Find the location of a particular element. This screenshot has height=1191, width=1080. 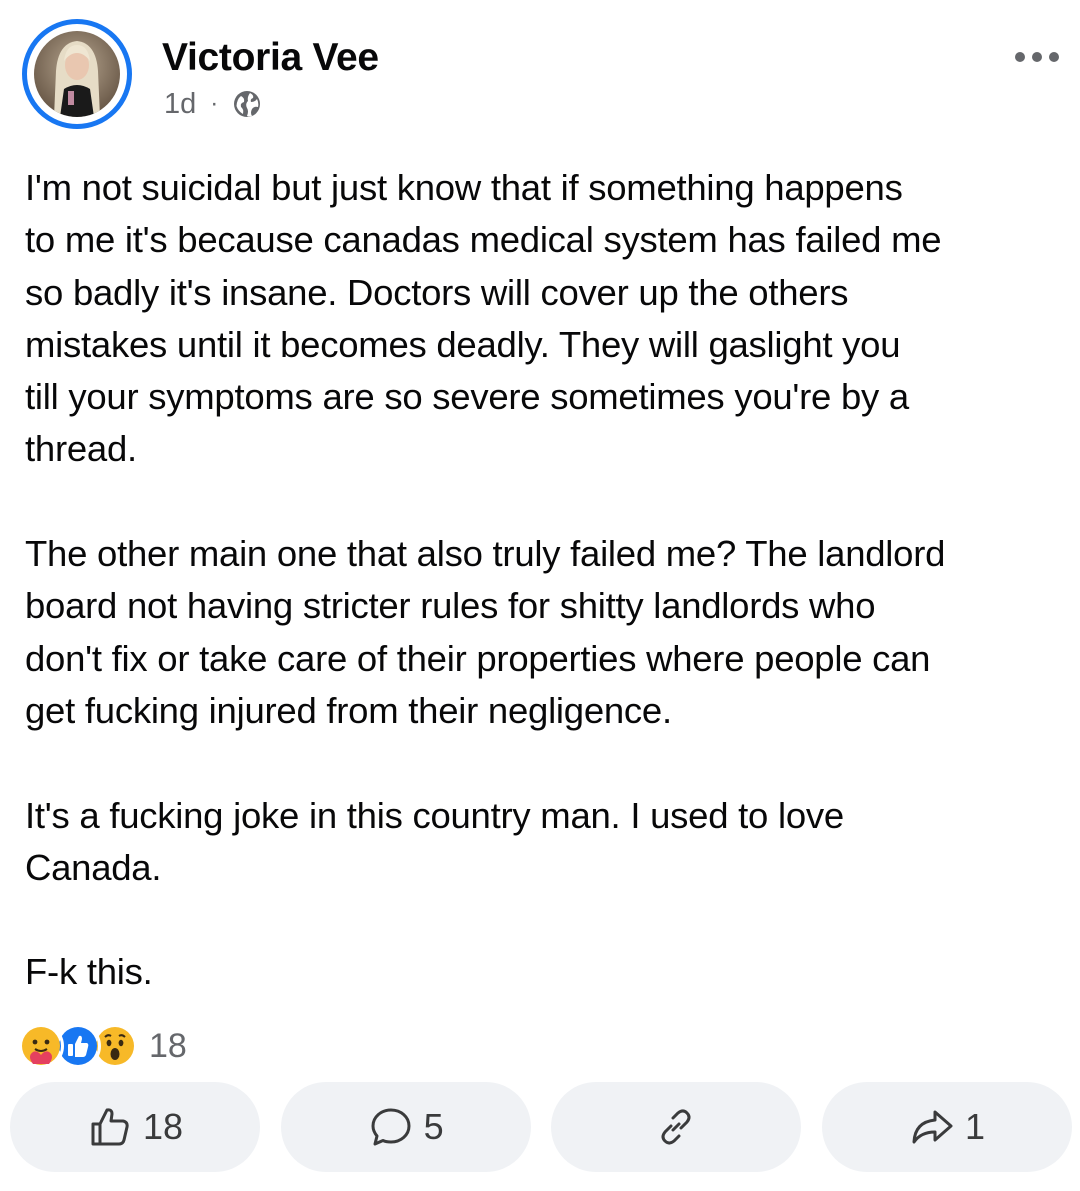

author-name: Victoria Vee is located at coordinates (270, 58).